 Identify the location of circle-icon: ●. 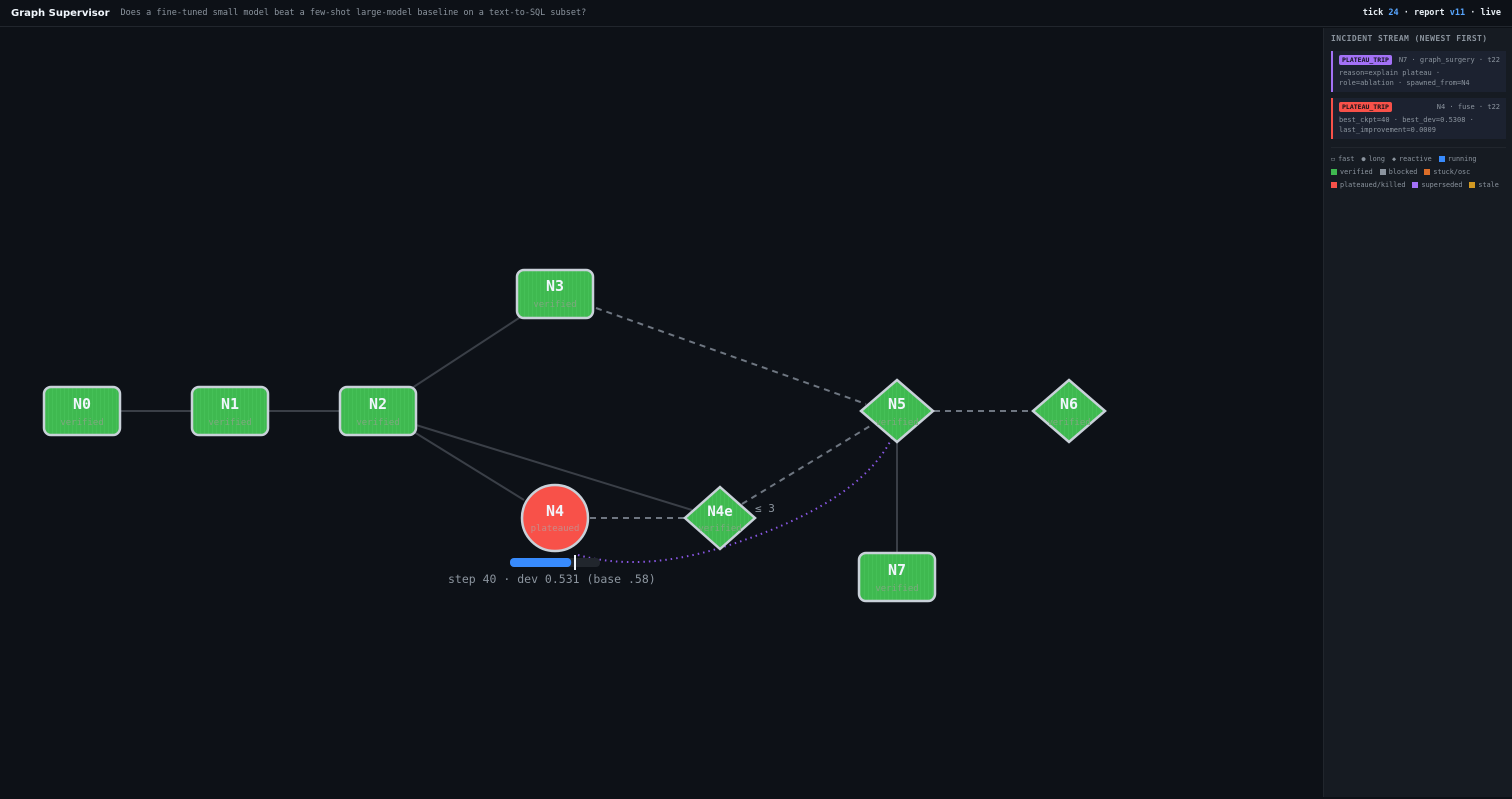
(1363, 158).